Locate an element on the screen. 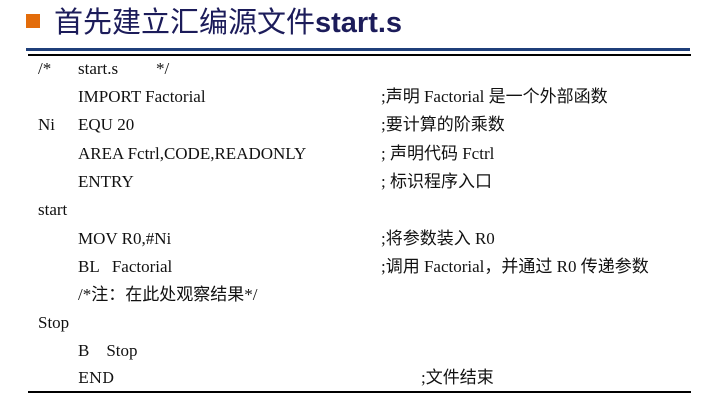 This screenshot has height=412, width=709. code-line-3: Ni EQU 20 ;要计算的阶乘数 is located at coordinates (354, 125).